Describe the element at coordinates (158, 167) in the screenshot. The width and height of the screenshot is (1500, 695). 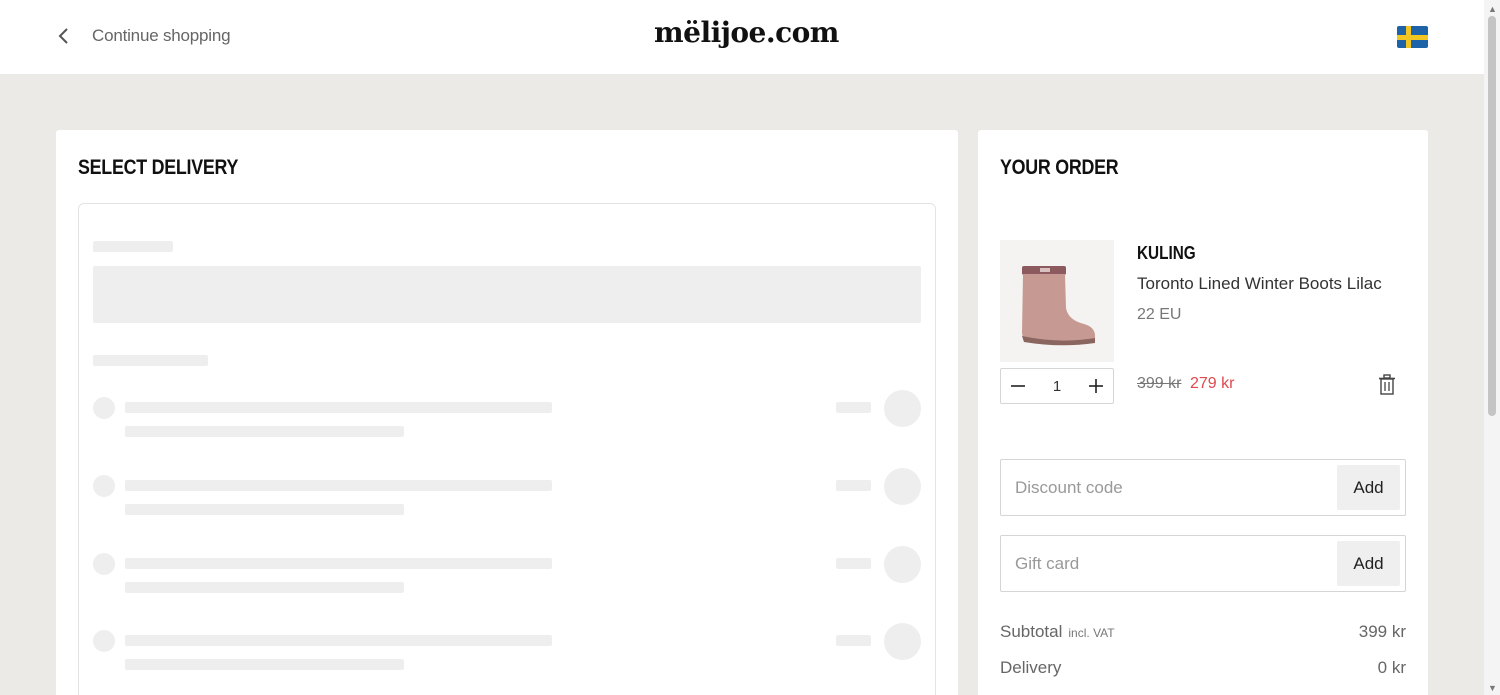
I see `delivery-heading: SELECT DELIVERY` at that location.